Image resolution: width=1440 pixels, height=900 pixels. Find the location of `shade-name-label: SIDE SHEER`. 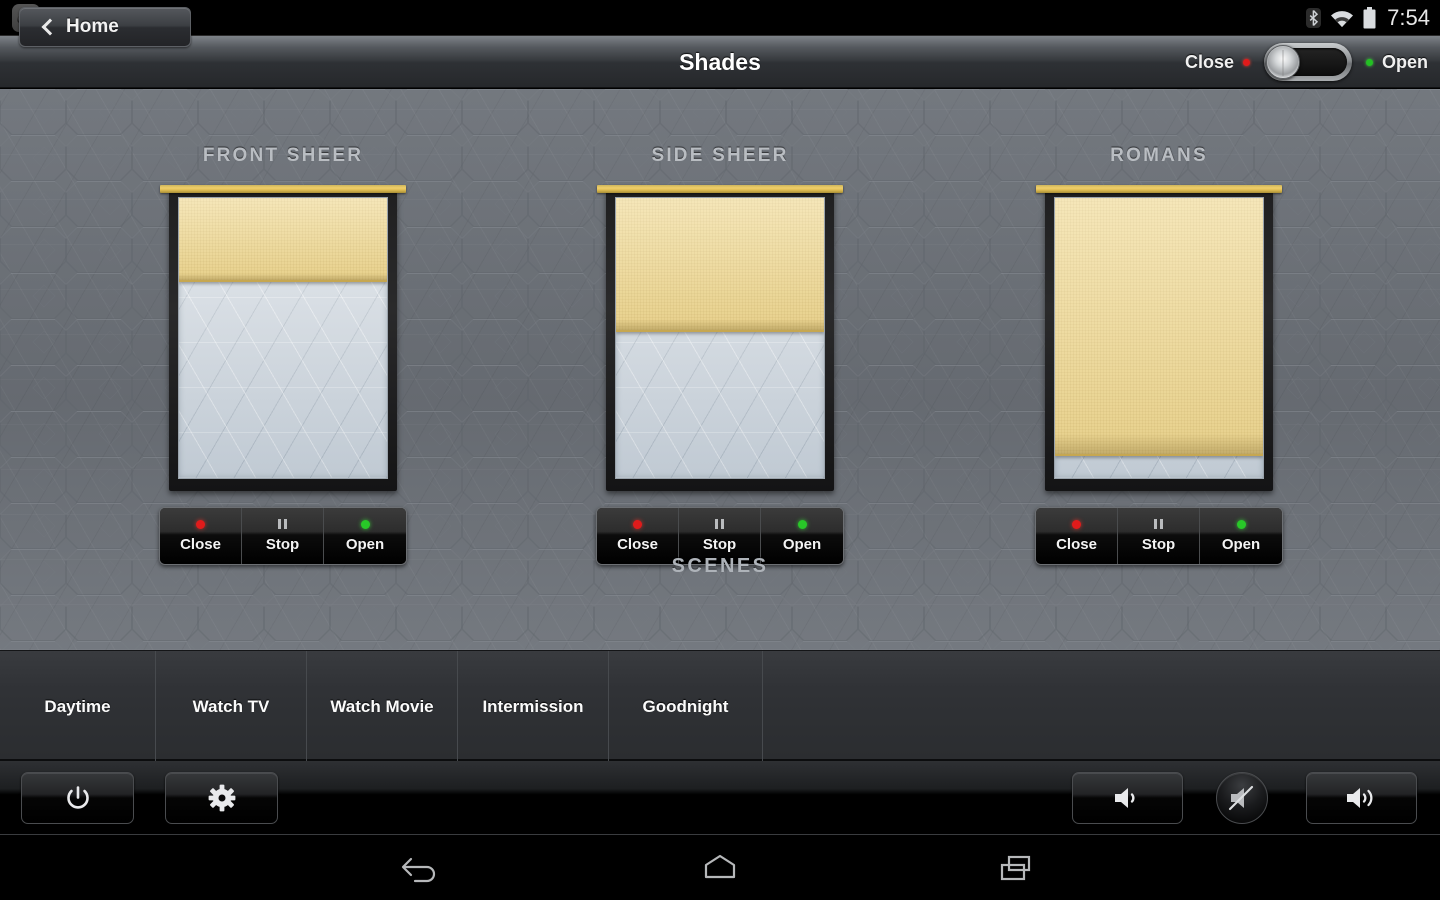

shade-name-label: SIDE SHEER is located at coordinates (720, 155).